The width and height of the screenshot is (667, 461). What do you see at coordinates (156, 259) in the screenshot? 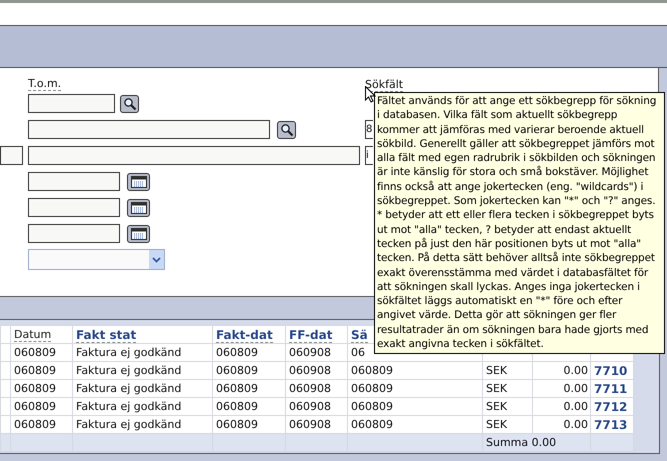
I see `chevron-down-icon` at bounding box center [156, 259].